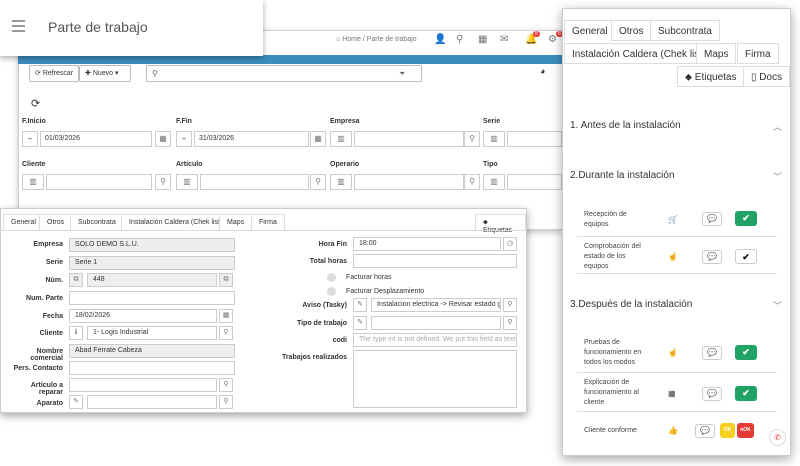  I want to click on nombre-comercial-field: Abad Ferrate Cabeza, so click(152, 351).